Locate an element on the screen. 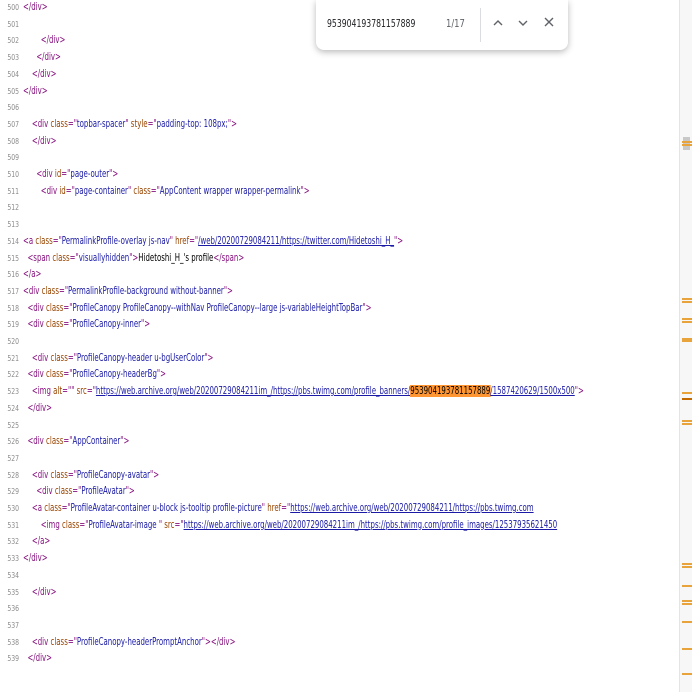 This screenshot has height=692, width=692. source-line: 519 <div class="ProfileCanopy-inner"> is located at coordinates (339, 325).